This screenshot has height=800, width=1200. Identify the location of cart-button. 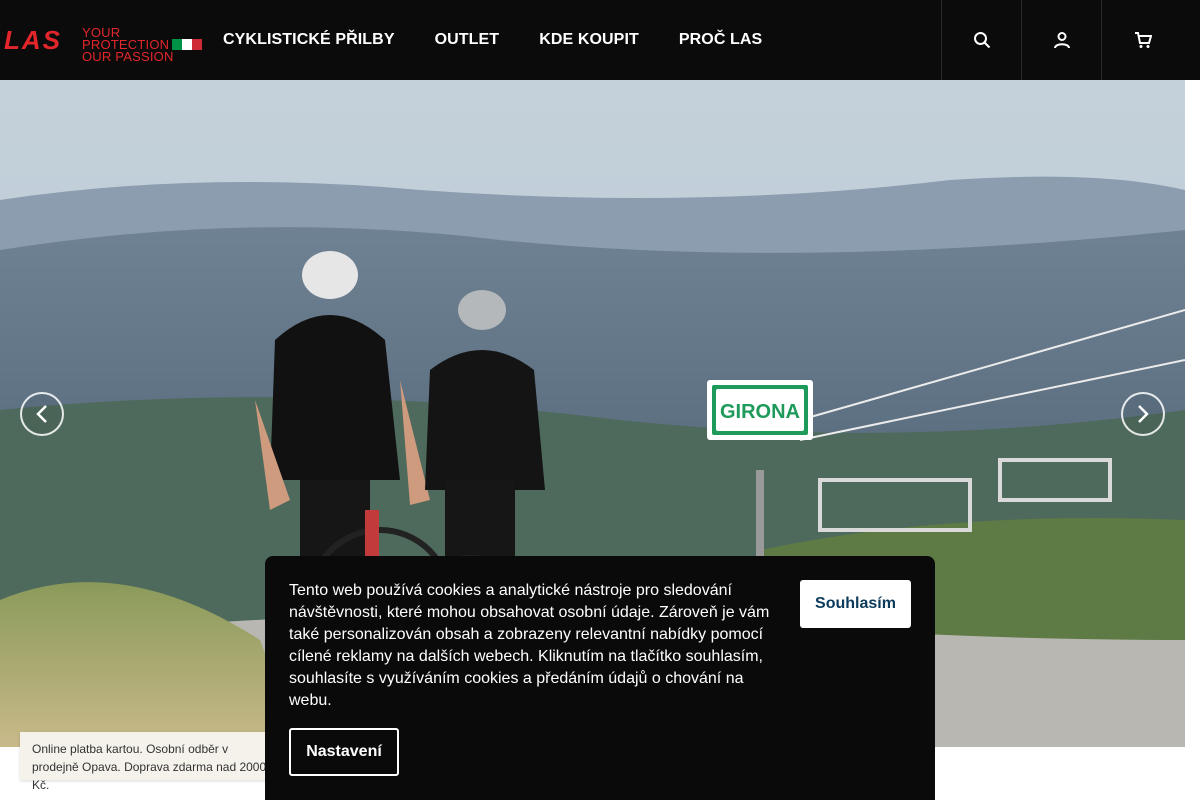
(1142, 40).